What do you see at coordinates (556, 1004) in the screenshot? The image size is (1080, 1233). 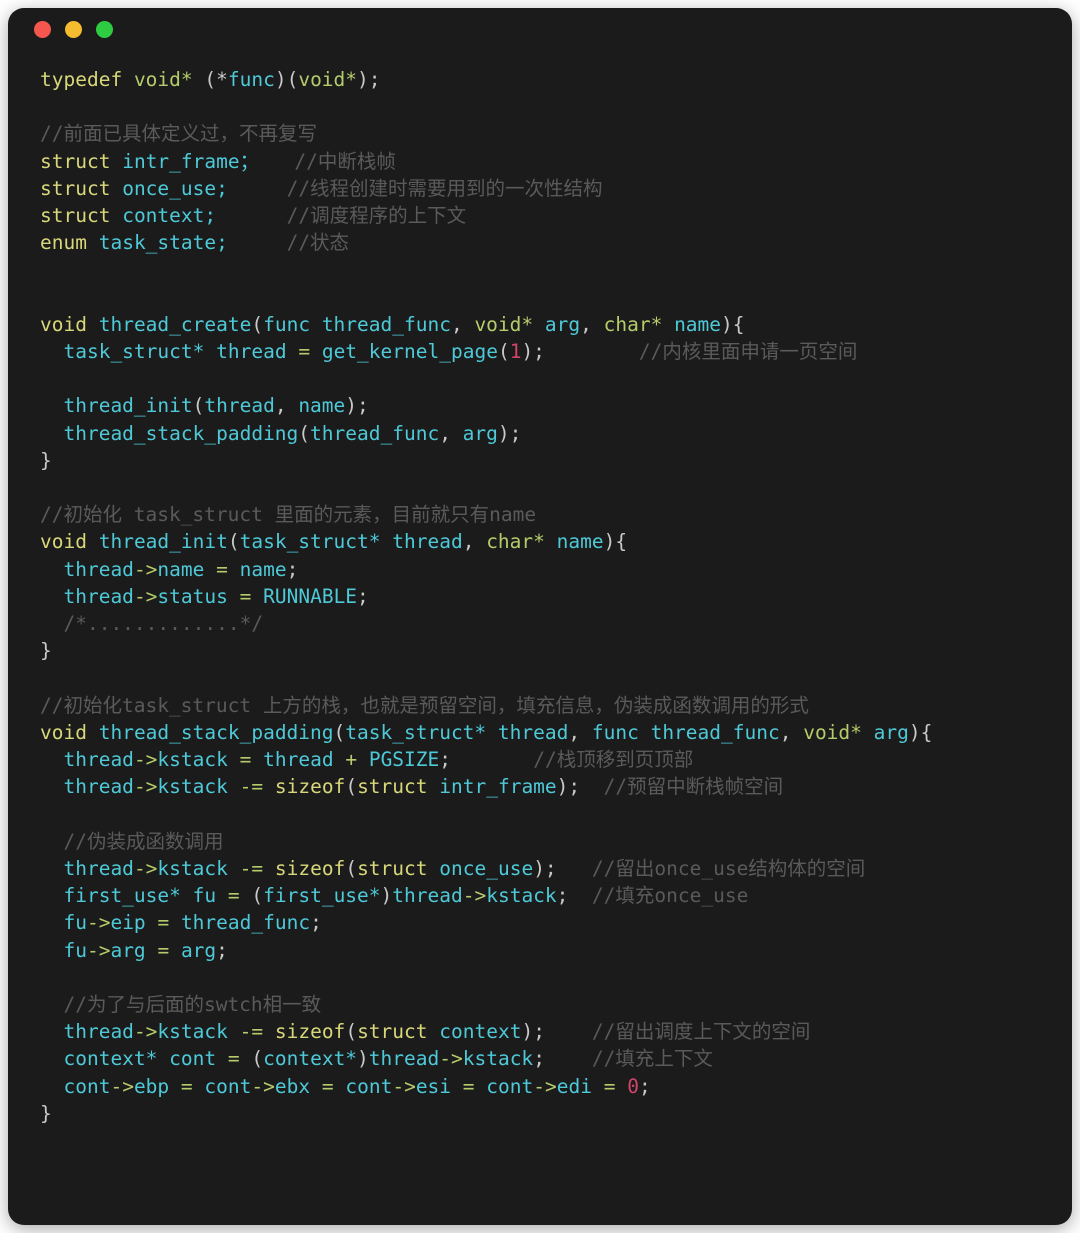 I see `code-line: //为了与后面的swtch相一致` at bounding box center [556, 1004].